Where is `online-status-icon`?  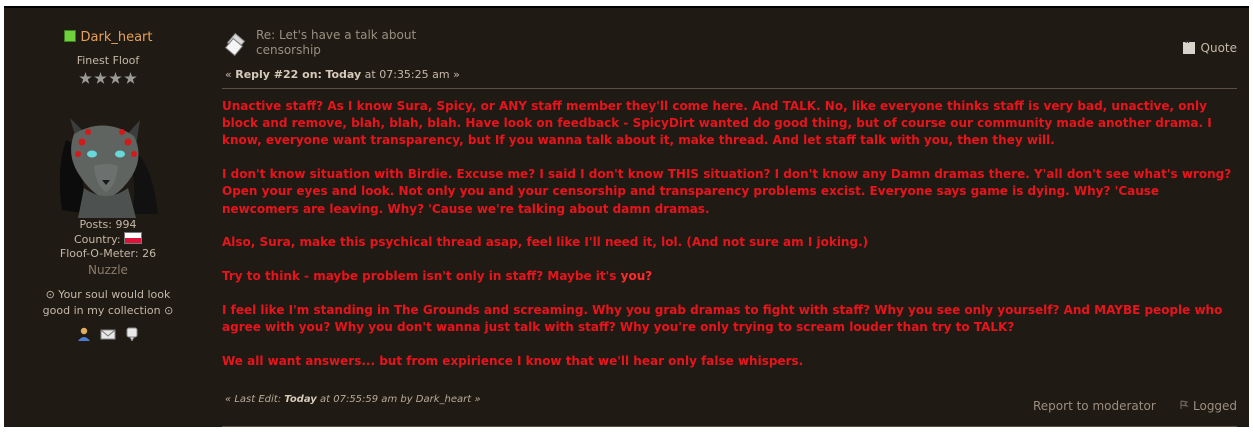
online-status-icon is located at coordinates (69, 36).